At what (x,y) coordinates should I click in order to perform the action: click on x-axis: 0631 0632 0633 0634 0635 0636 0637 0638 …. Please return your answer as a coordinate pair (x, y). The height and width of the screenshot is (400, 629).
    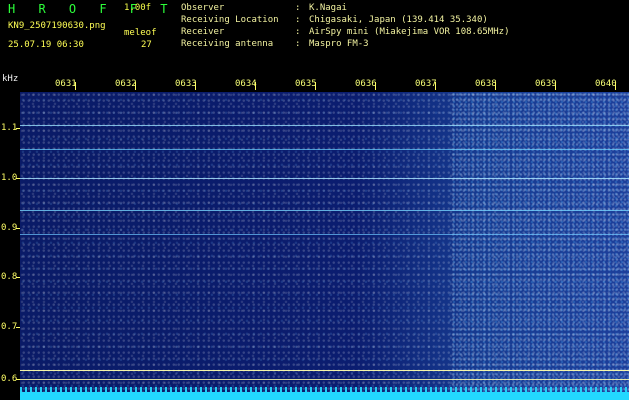
    Looking at the image, I should click on (314, 86).